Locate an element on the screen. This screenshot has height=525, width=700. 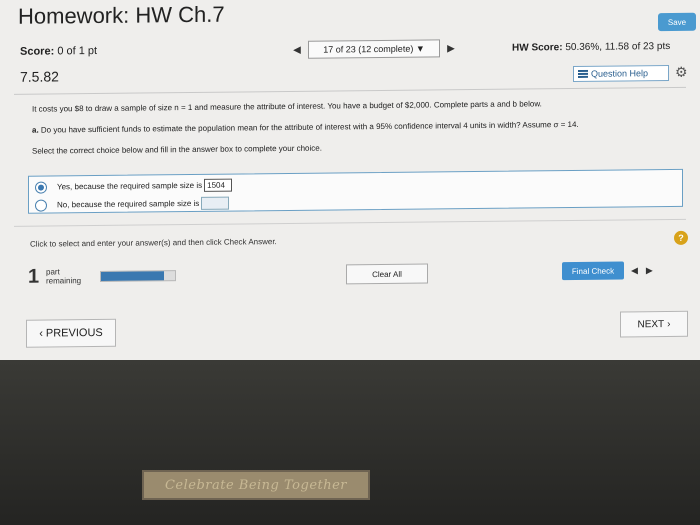
clear-all-button: Clear All is located at coordinates (387, 274).